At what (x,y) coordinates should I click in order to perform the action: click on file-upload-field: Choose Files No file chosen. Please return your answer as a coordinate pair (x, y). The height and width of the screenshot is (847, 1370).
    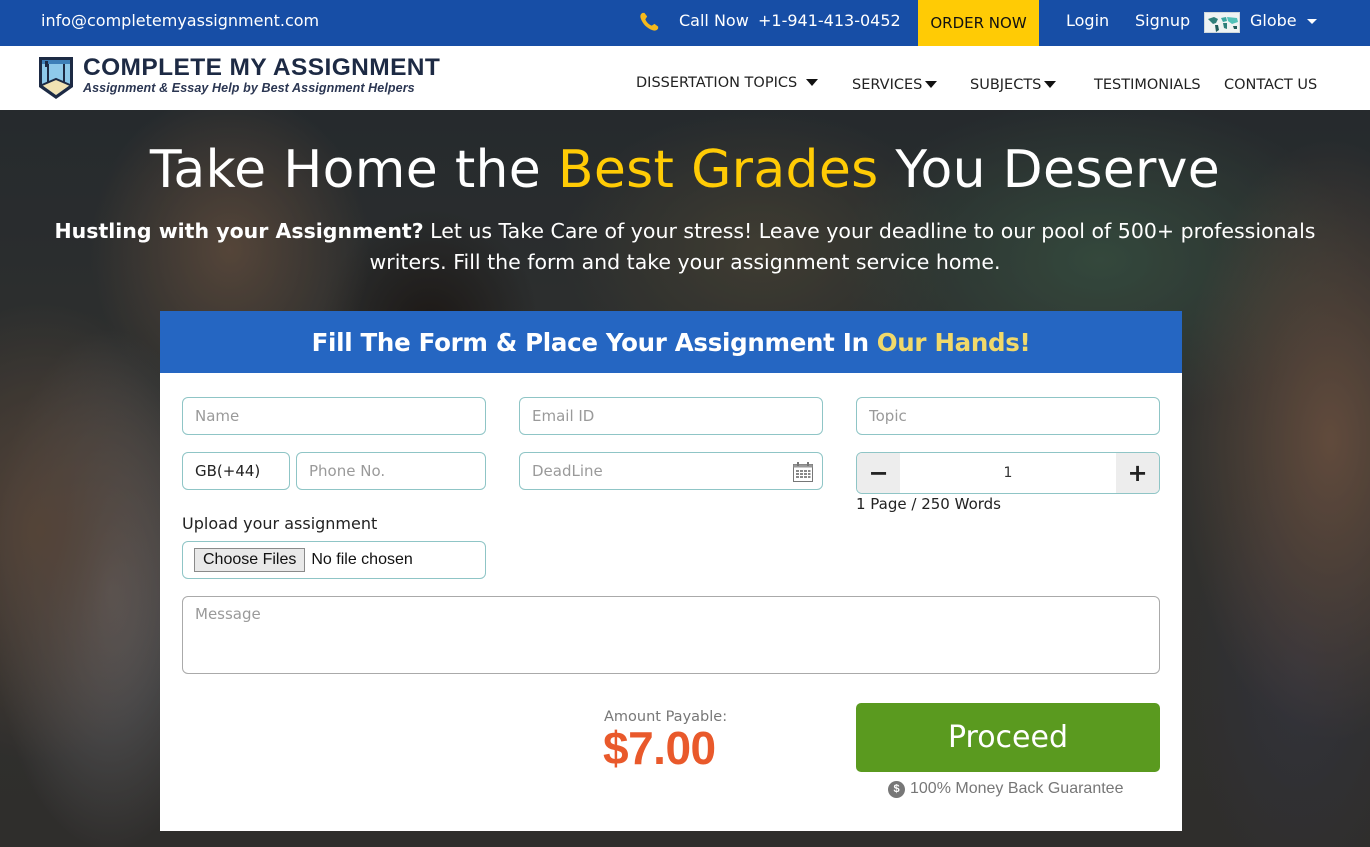
    Looking at the image, I should click on (334, 560).